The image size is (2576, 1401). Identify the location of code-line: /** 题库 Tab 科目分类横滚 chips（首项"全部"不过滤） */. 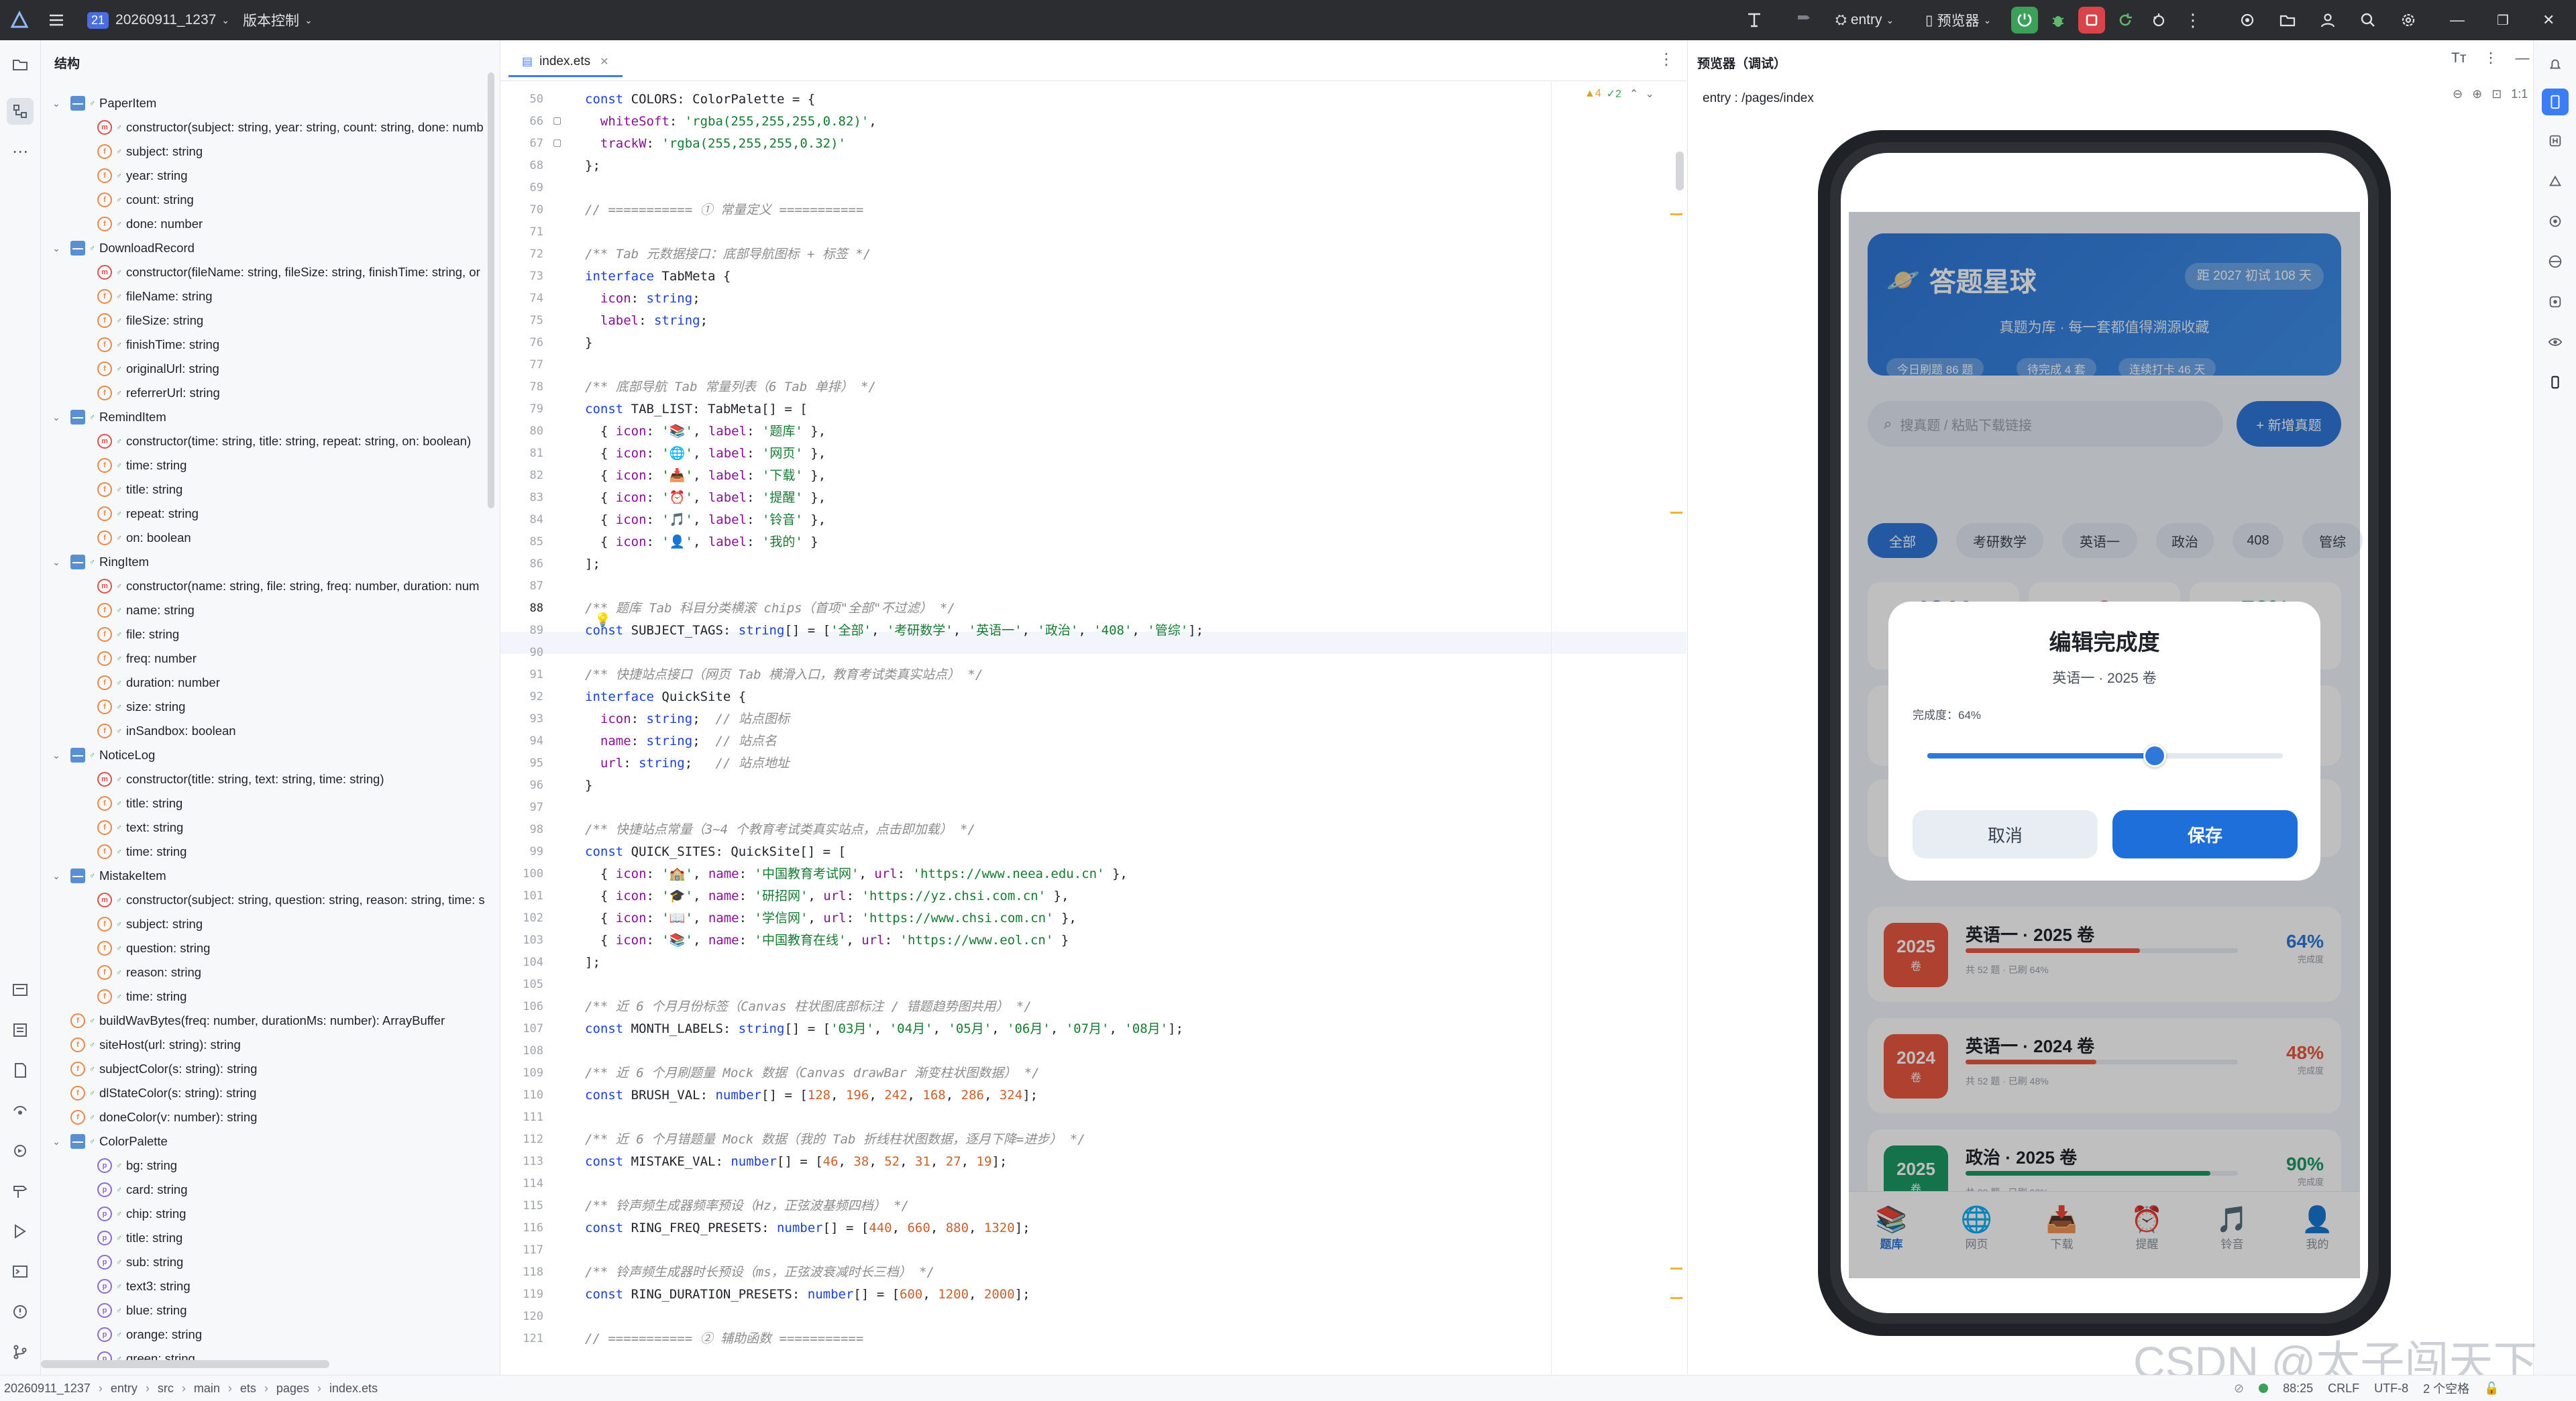
(770, 609).